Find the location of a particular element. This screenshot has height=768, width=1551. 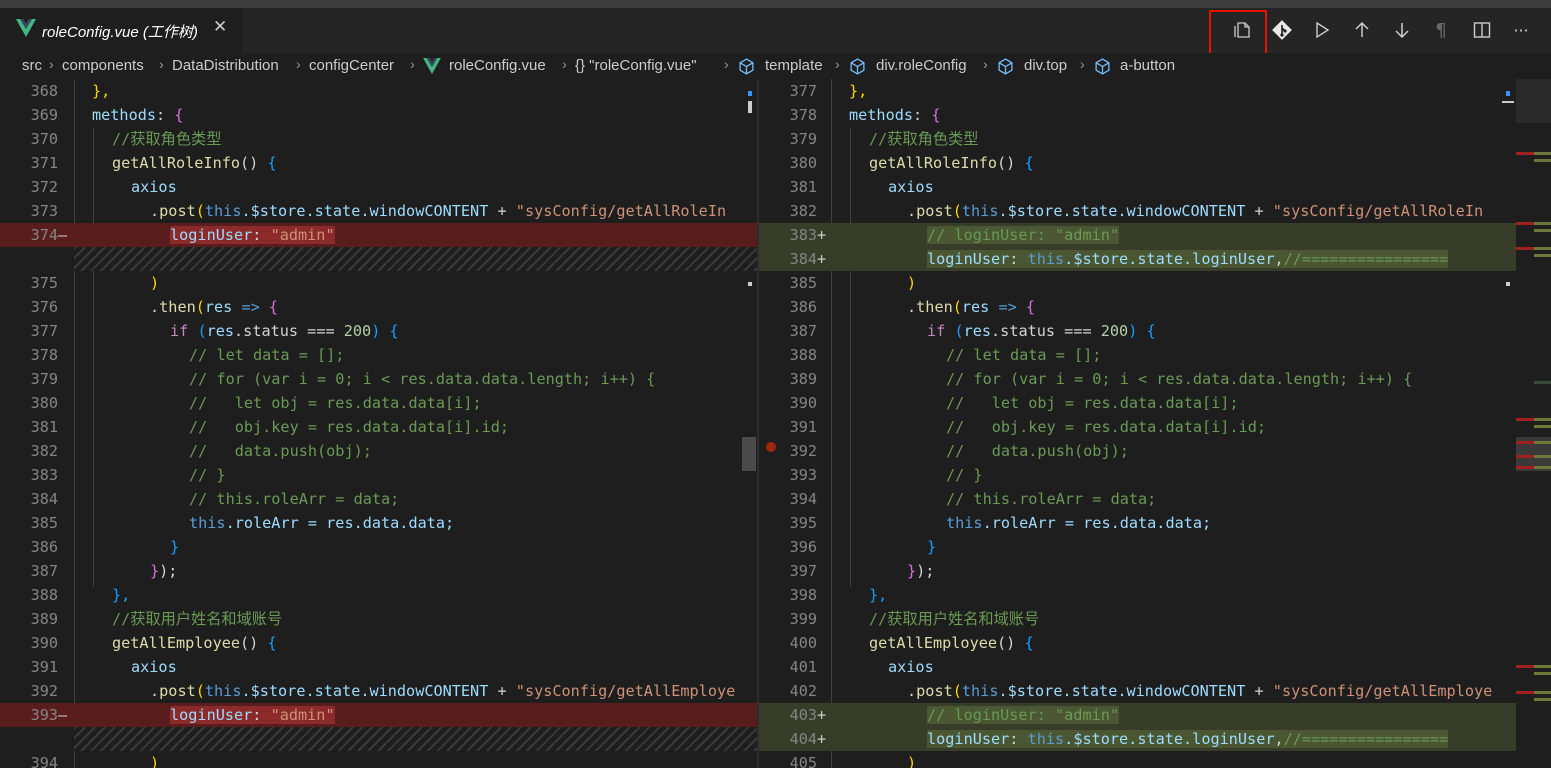

breadcrumb-div-roleconfig: div.roleConfig is located at coordinates (921, 65).